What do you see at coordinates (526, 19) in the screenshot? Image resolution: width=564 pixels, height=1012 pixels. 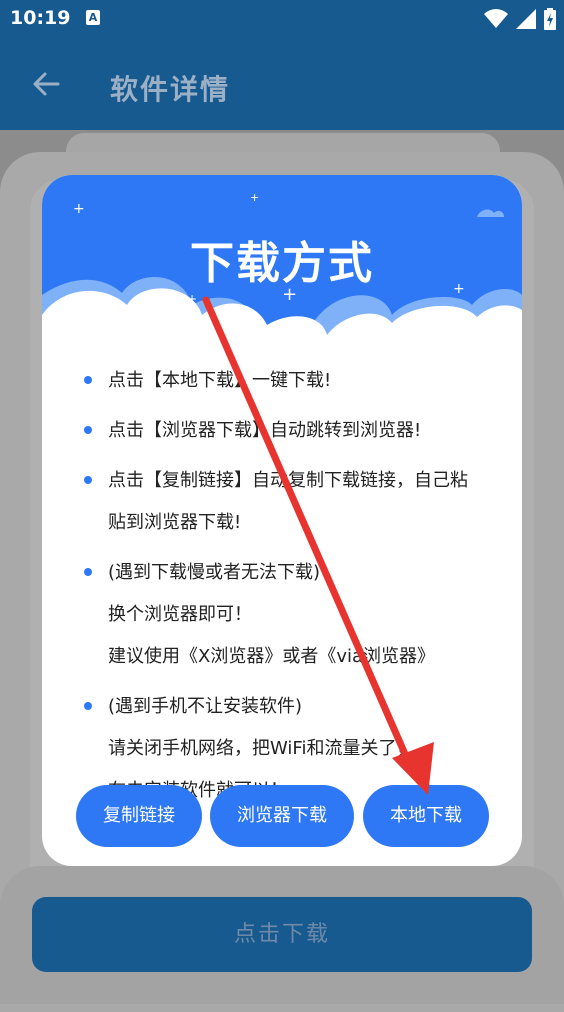 I see `signal-icon` at bounding box center [526, 19].